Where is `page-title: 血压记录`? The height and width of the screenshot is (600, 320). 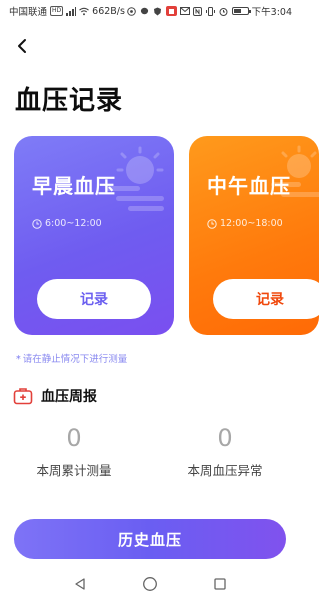 page-title: 血压记录 is located at coordinates (69, 101).